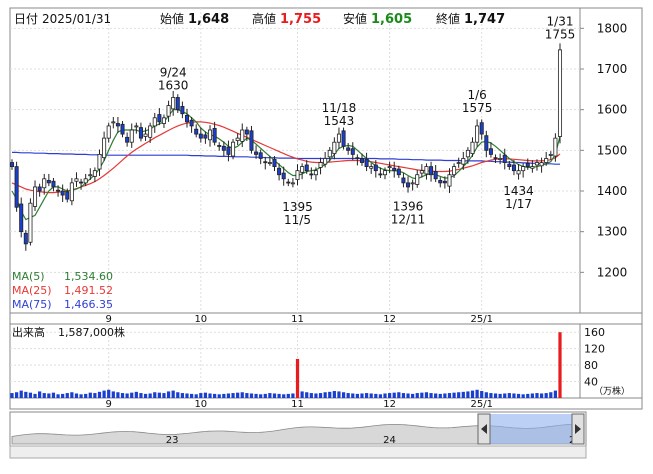 The image size is (653, 474). Describe the element at coordinates (297, 220) in the screenshot. I see `annotation-date: 11/5` at that location.